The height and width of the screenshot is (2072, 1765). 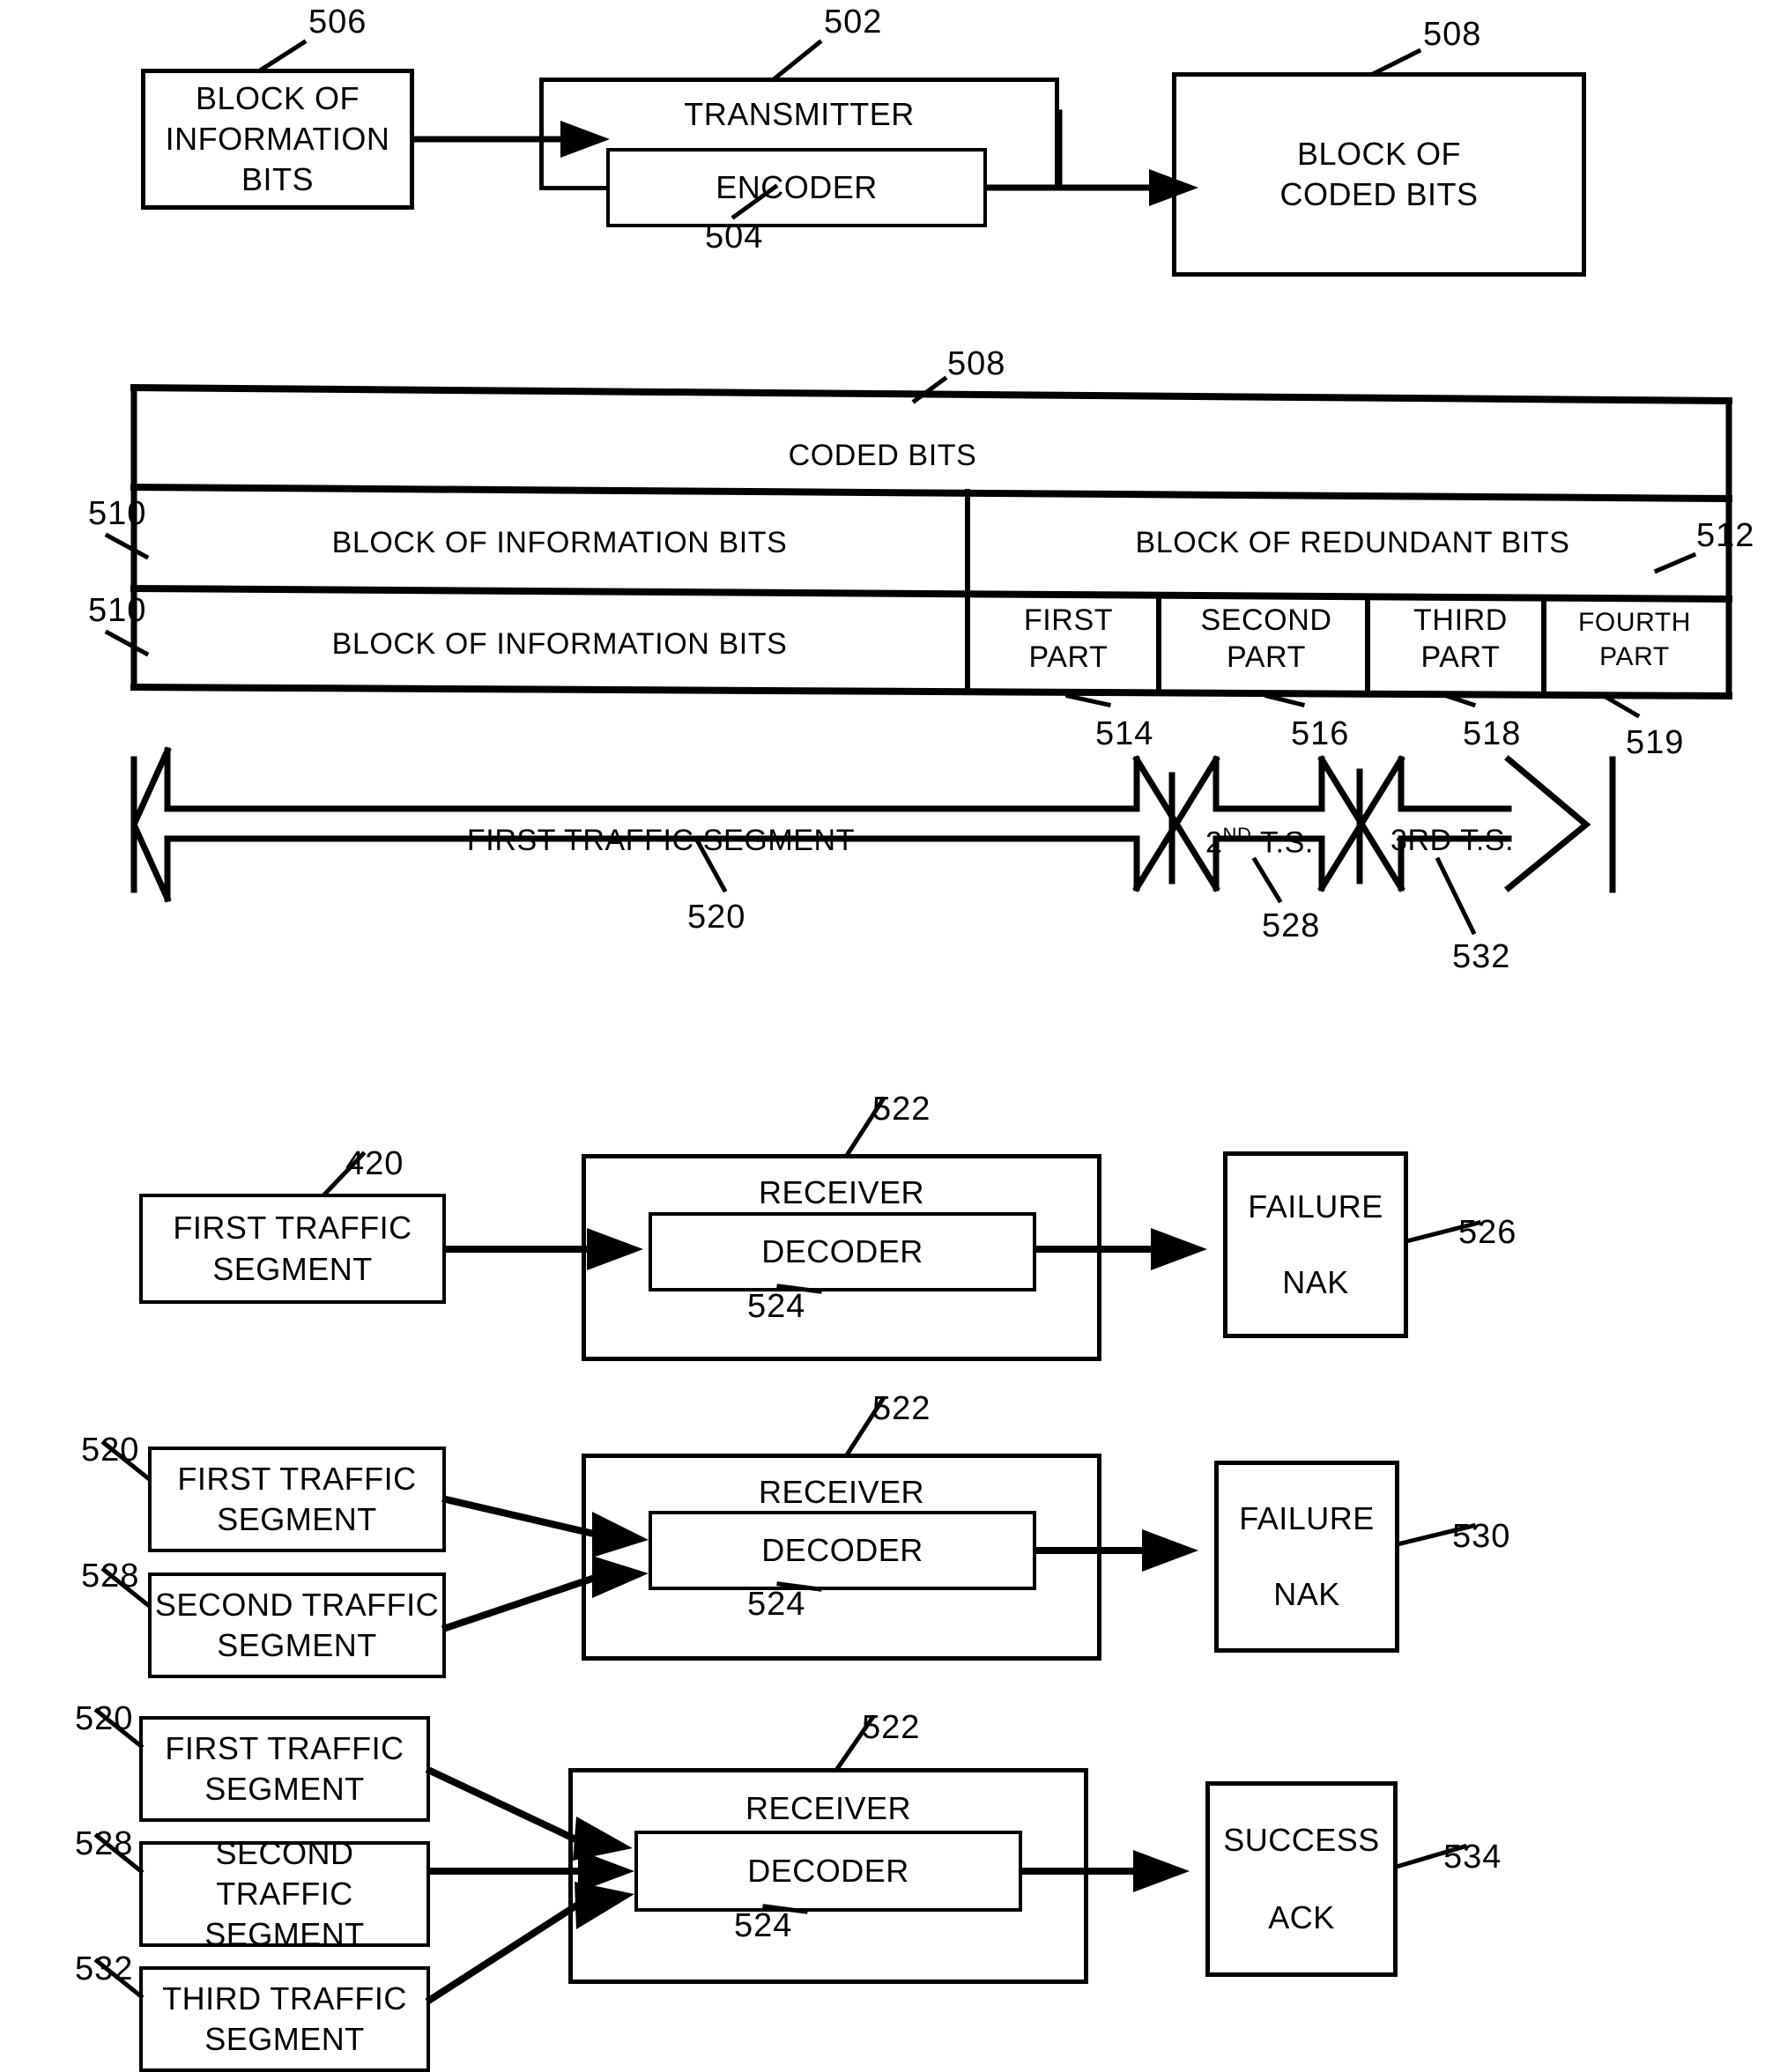 I want to click on break1-diag-b, so click(x=1176, y=823).